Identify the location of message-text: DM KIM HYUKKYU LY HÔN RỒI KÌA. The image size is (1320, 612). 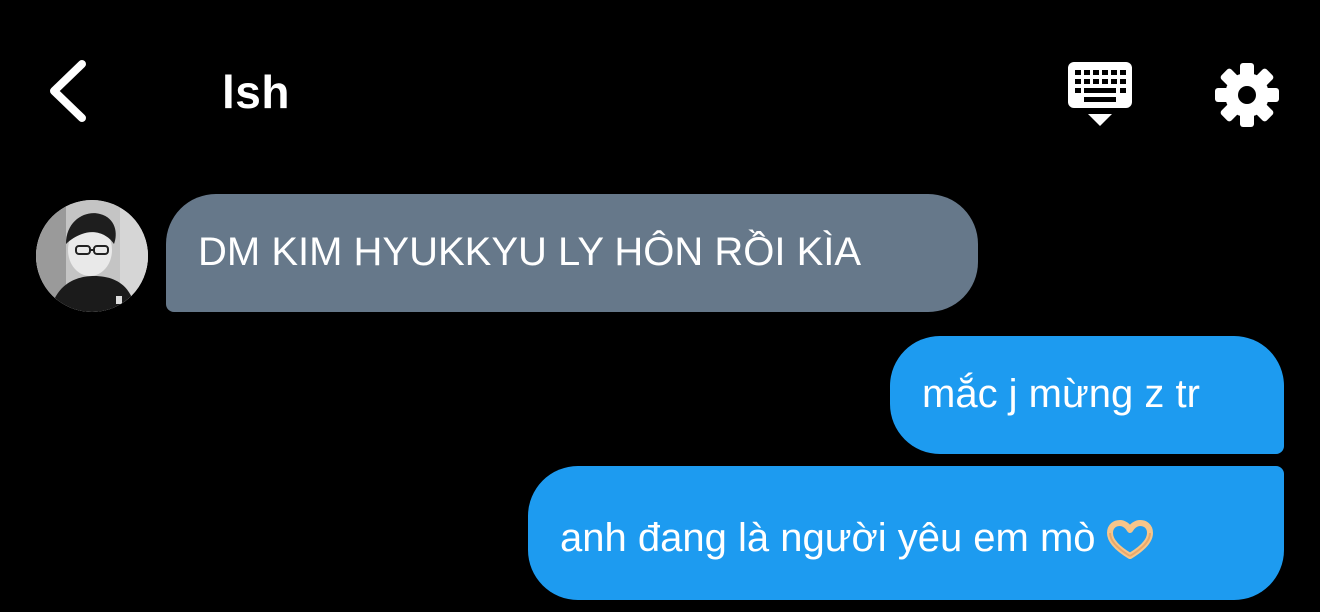
(530, 252).